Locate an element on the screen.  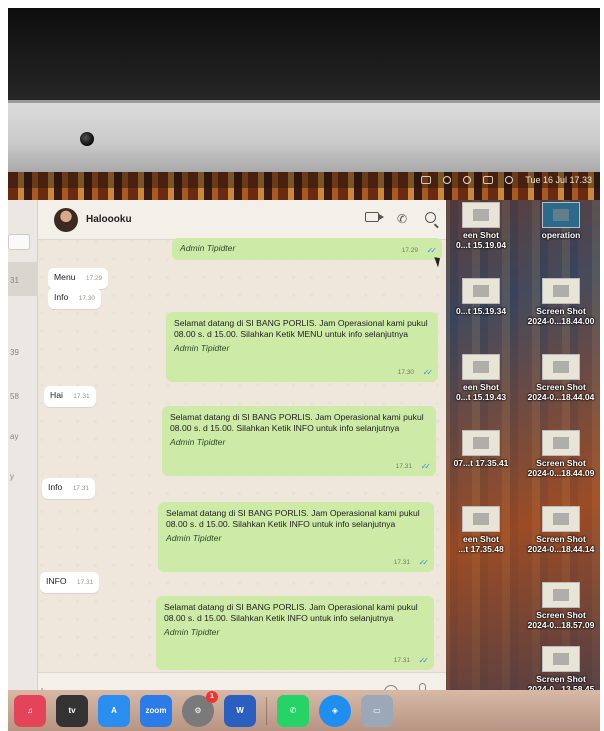
desktop-file: Screen Shot 2024-0...13.58.45 is located at coordinates (561, 670).